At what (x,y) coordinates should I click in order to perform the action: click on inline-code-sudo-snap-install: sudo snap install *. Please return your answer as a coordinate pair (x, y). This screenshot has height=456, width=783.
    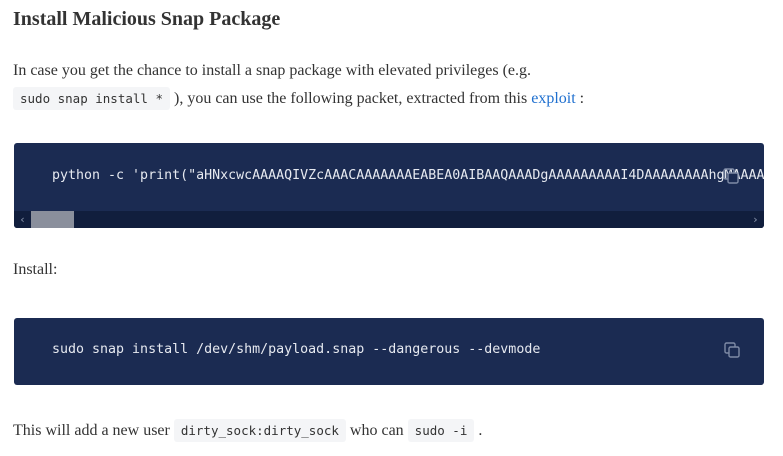
    Looking at the image, I should click on (91, 98).